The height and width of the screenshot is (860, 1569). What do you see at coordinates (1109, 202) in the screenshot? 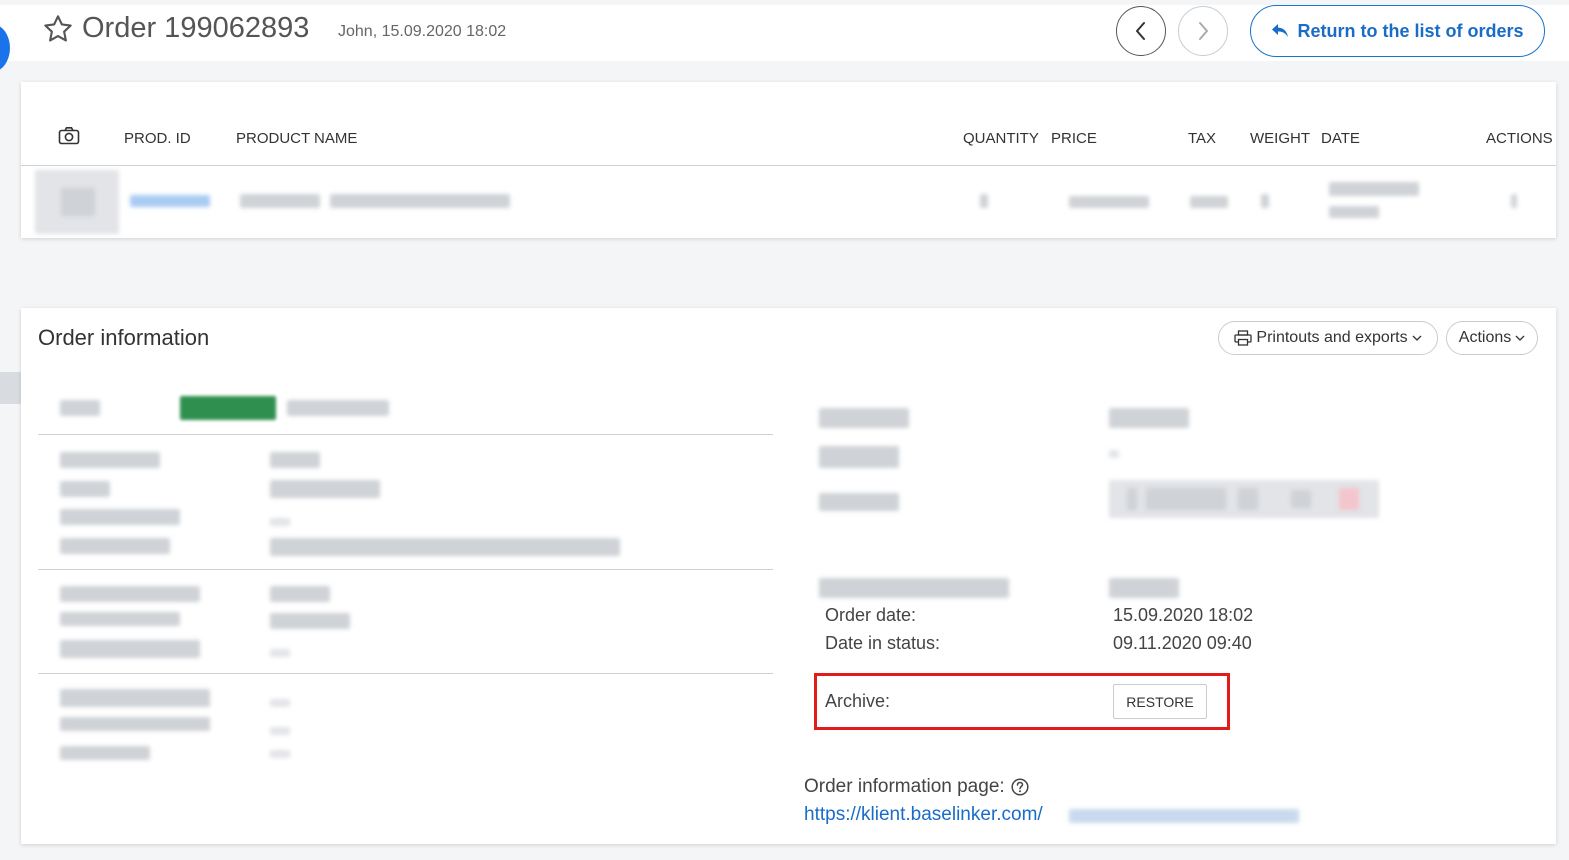
I see `price-value` at bounding box center [1109, 202].